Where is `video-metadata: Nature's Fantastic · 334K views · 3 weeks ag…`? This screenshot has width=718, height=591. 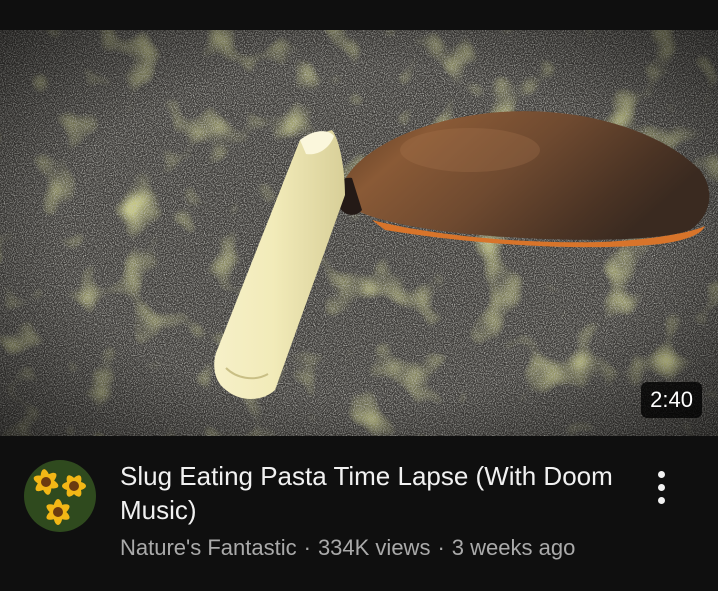
video-metadata: Nature's Fantastic · 334K views · 3 weeks ag… is located at coordinates (400, 548).